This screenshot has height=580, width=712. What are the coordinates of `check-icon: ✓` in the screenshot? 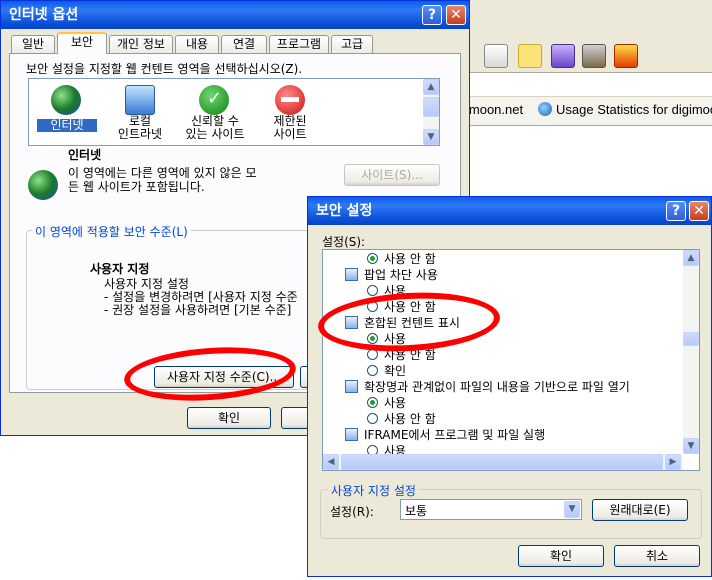 It's located at (214, 100).